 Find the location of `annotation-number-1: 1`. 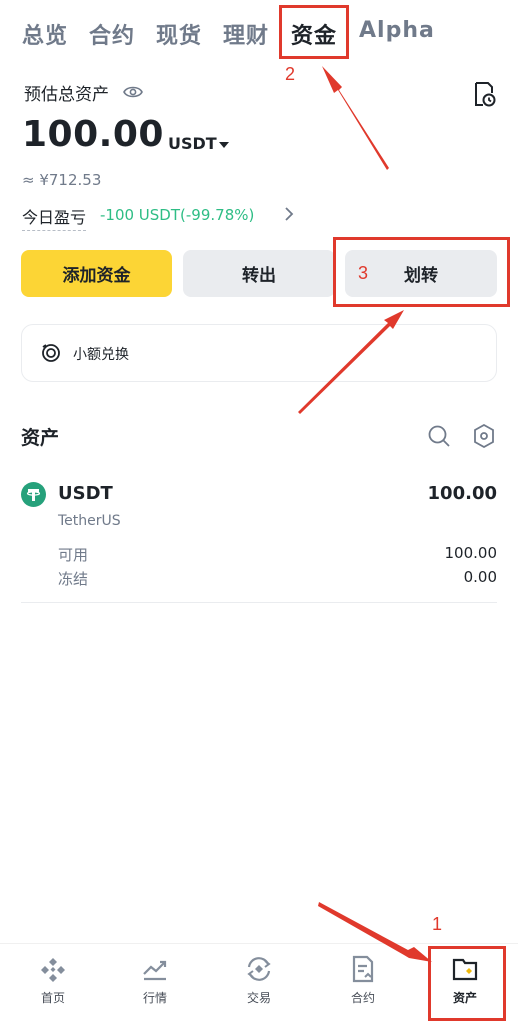

annotation-number-1: 1 is located at coordinates (437, 924).